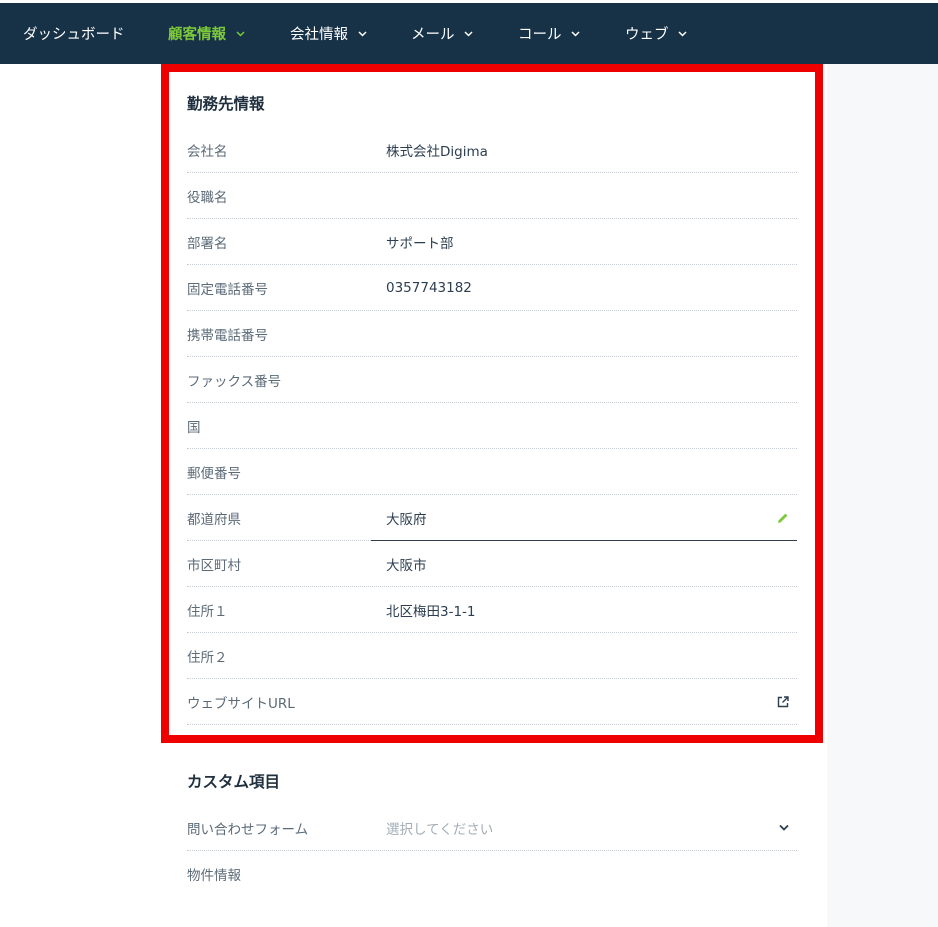 Image resolution: width=938 pixels, height=927 pixels. What do you see at coordinates (214, 875) in the screenshot?
I see `field-label: 物件情報` at bounding box center [214, 875].